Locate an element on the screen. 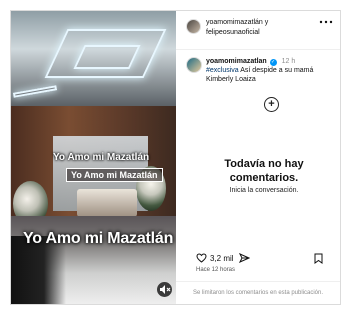 The height and width of the screenshot is (317, 350). plus-circle-icon: + is located at coordinates (271, 104).